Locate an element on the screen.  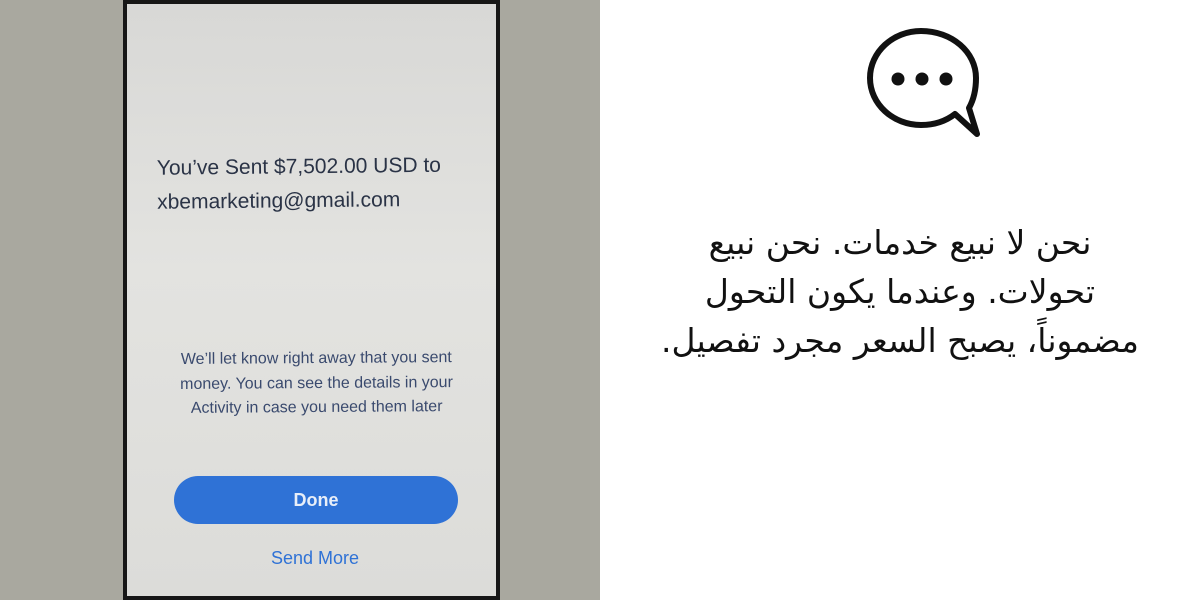
quote-line: تحولات. وعندما يكون التحول is located at coordinates (900, 291).